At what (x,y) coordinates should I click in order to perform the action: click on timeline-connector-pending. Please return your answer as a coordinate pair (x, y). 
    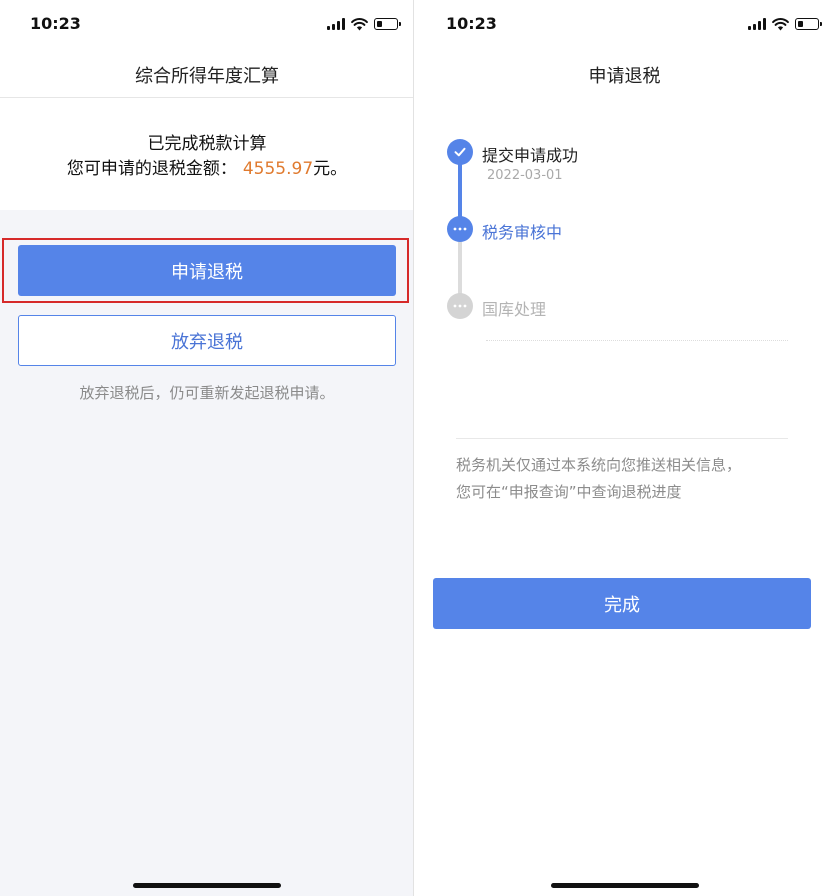
    Looking at the image, I should click on (460, 267).